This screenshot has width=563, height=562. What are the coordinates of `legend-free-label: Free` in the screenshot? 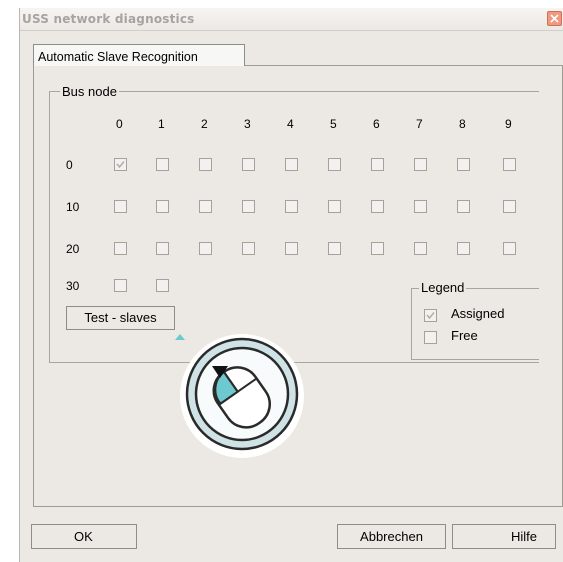 It's located at (464, 335).